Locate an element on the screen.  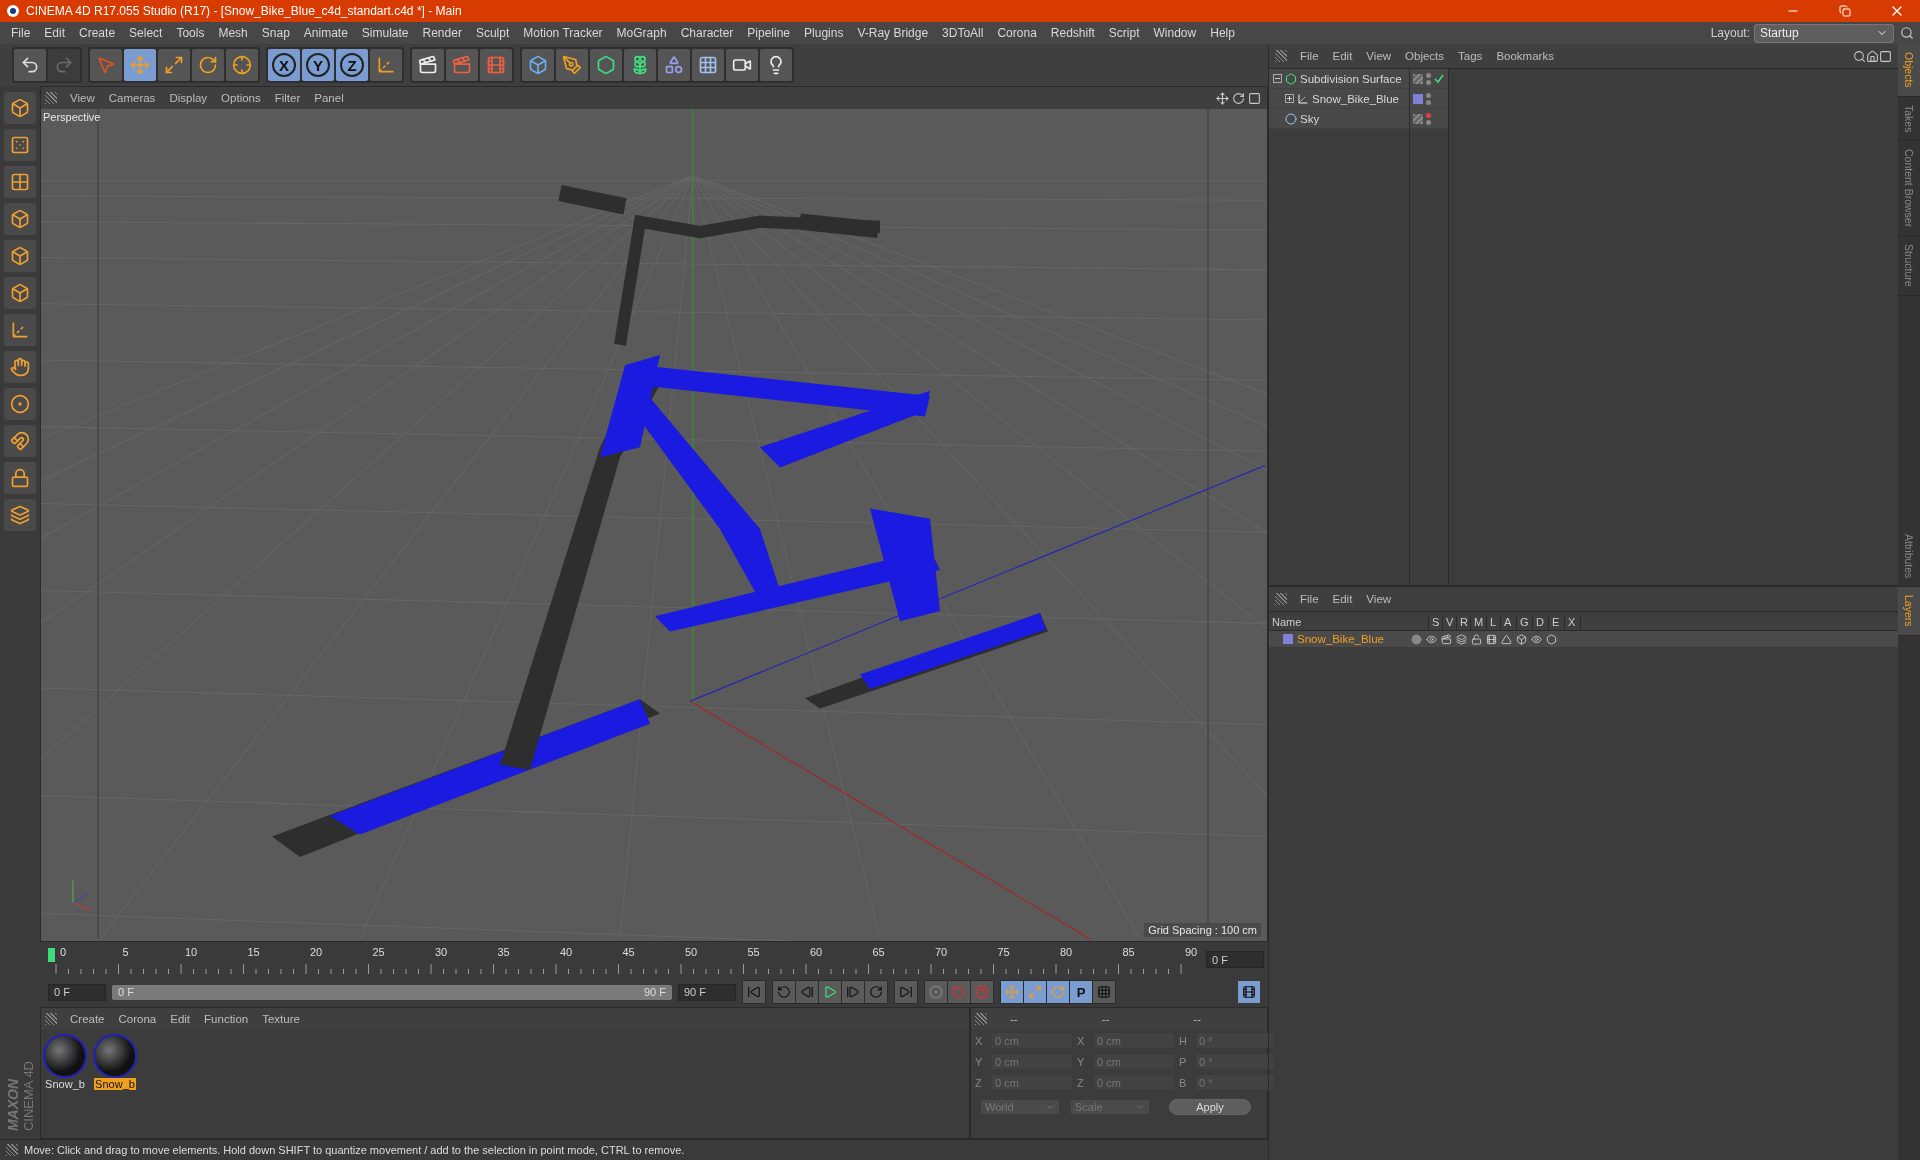
viewport-menu-item: Filter is located at coordinates (287, 98).